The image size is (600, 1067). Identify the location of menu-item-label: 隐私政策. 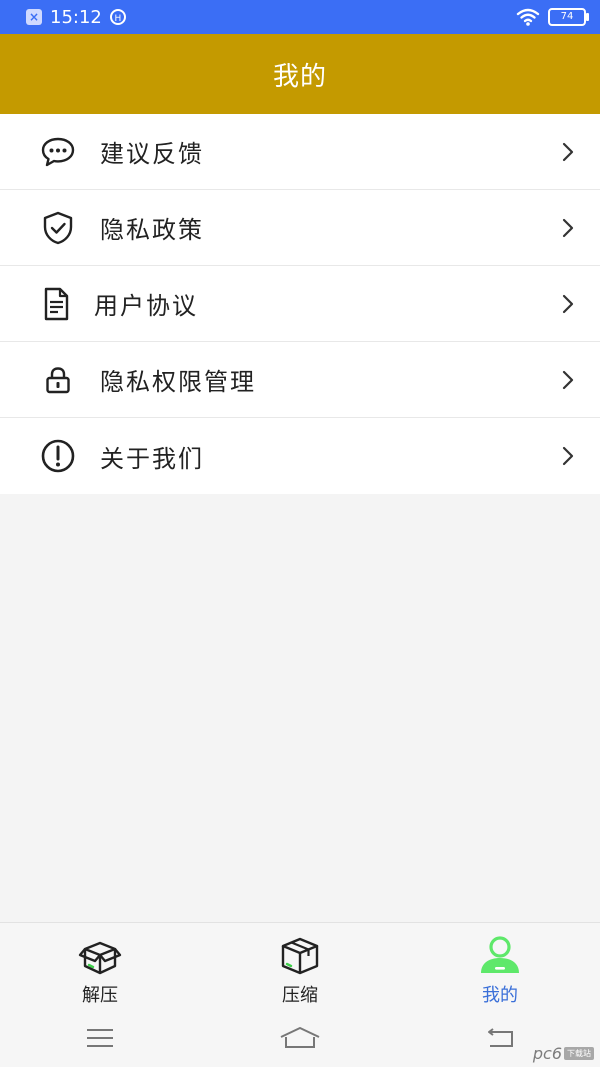
(152, 230).